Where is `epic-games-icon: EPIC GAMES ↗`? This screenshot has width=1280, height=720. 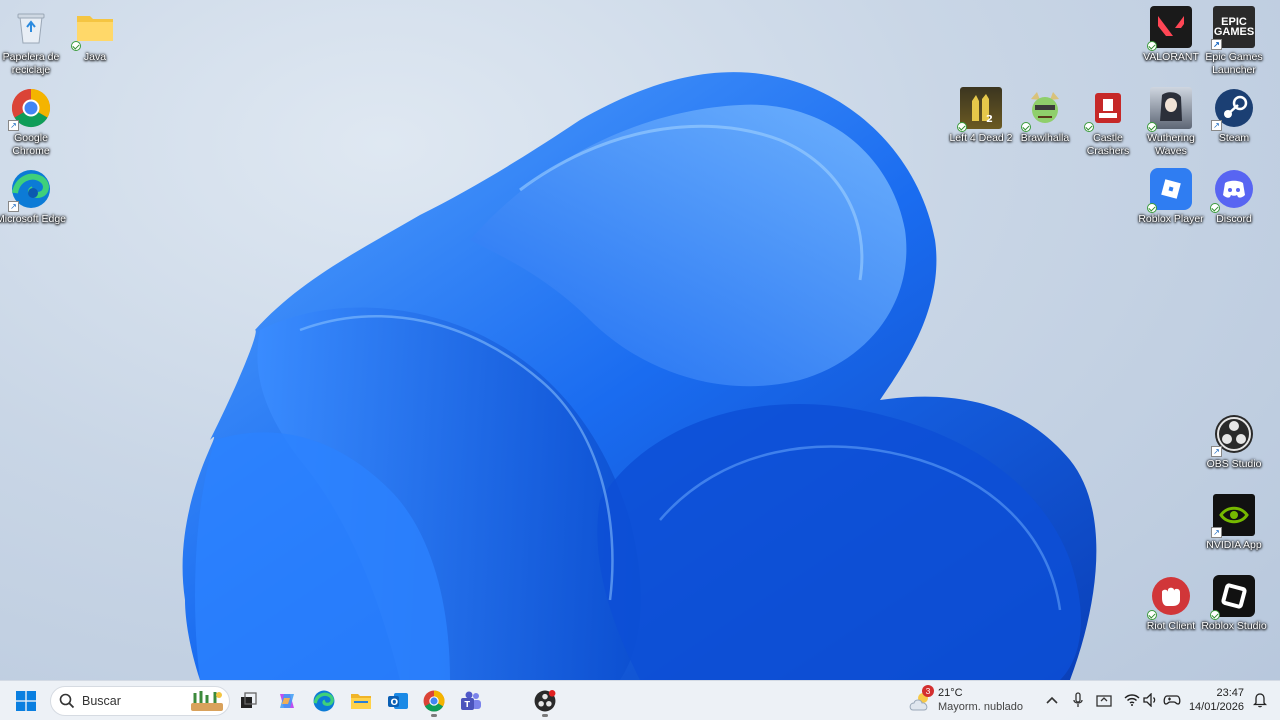
epic-games-icon: EPIC GAMES ↗ is located at coordinates (1233, 28).